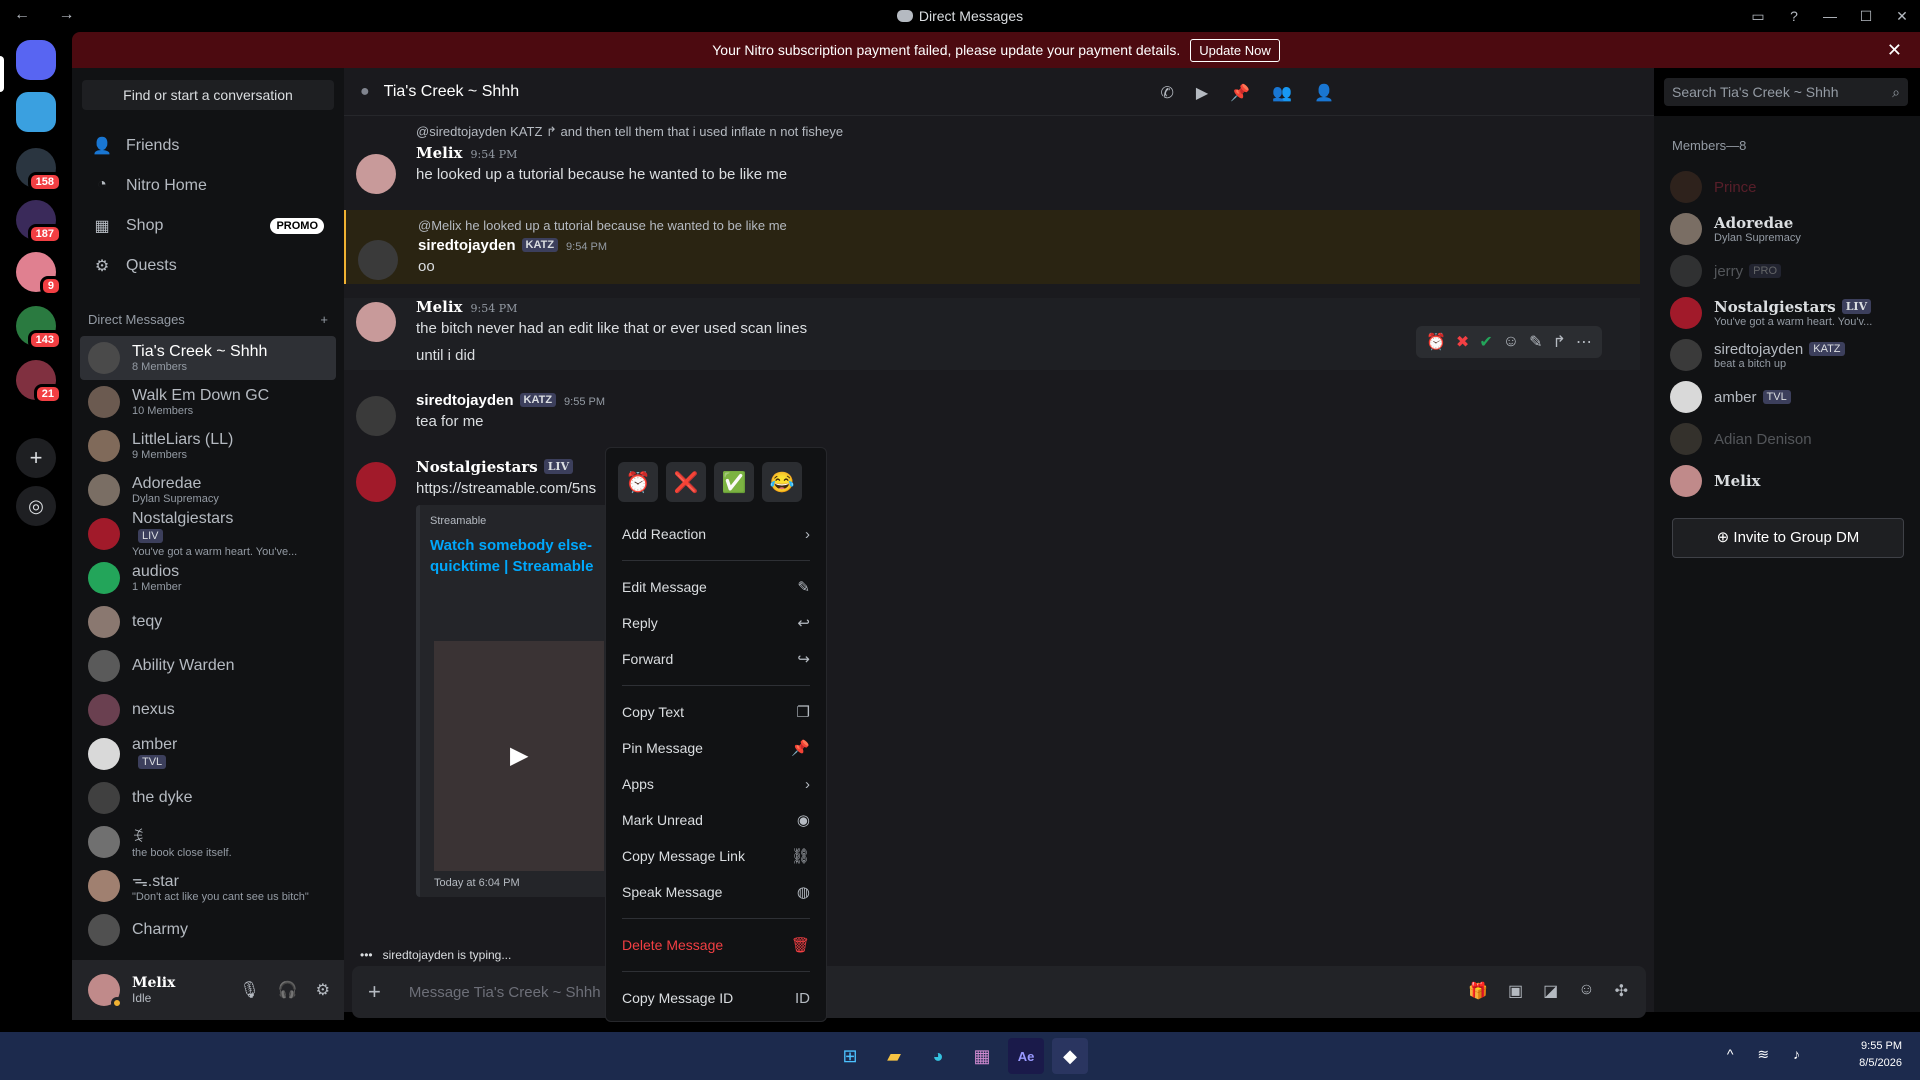  I want to click on call-icon: ✆, so click(1167, 93).